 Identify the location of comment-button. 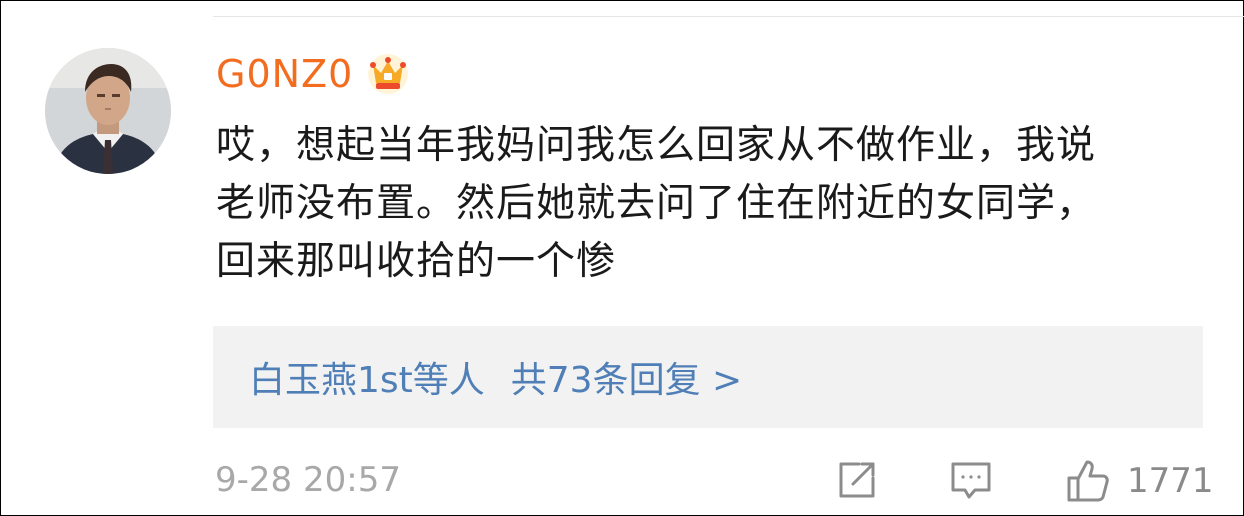
(971, 480).